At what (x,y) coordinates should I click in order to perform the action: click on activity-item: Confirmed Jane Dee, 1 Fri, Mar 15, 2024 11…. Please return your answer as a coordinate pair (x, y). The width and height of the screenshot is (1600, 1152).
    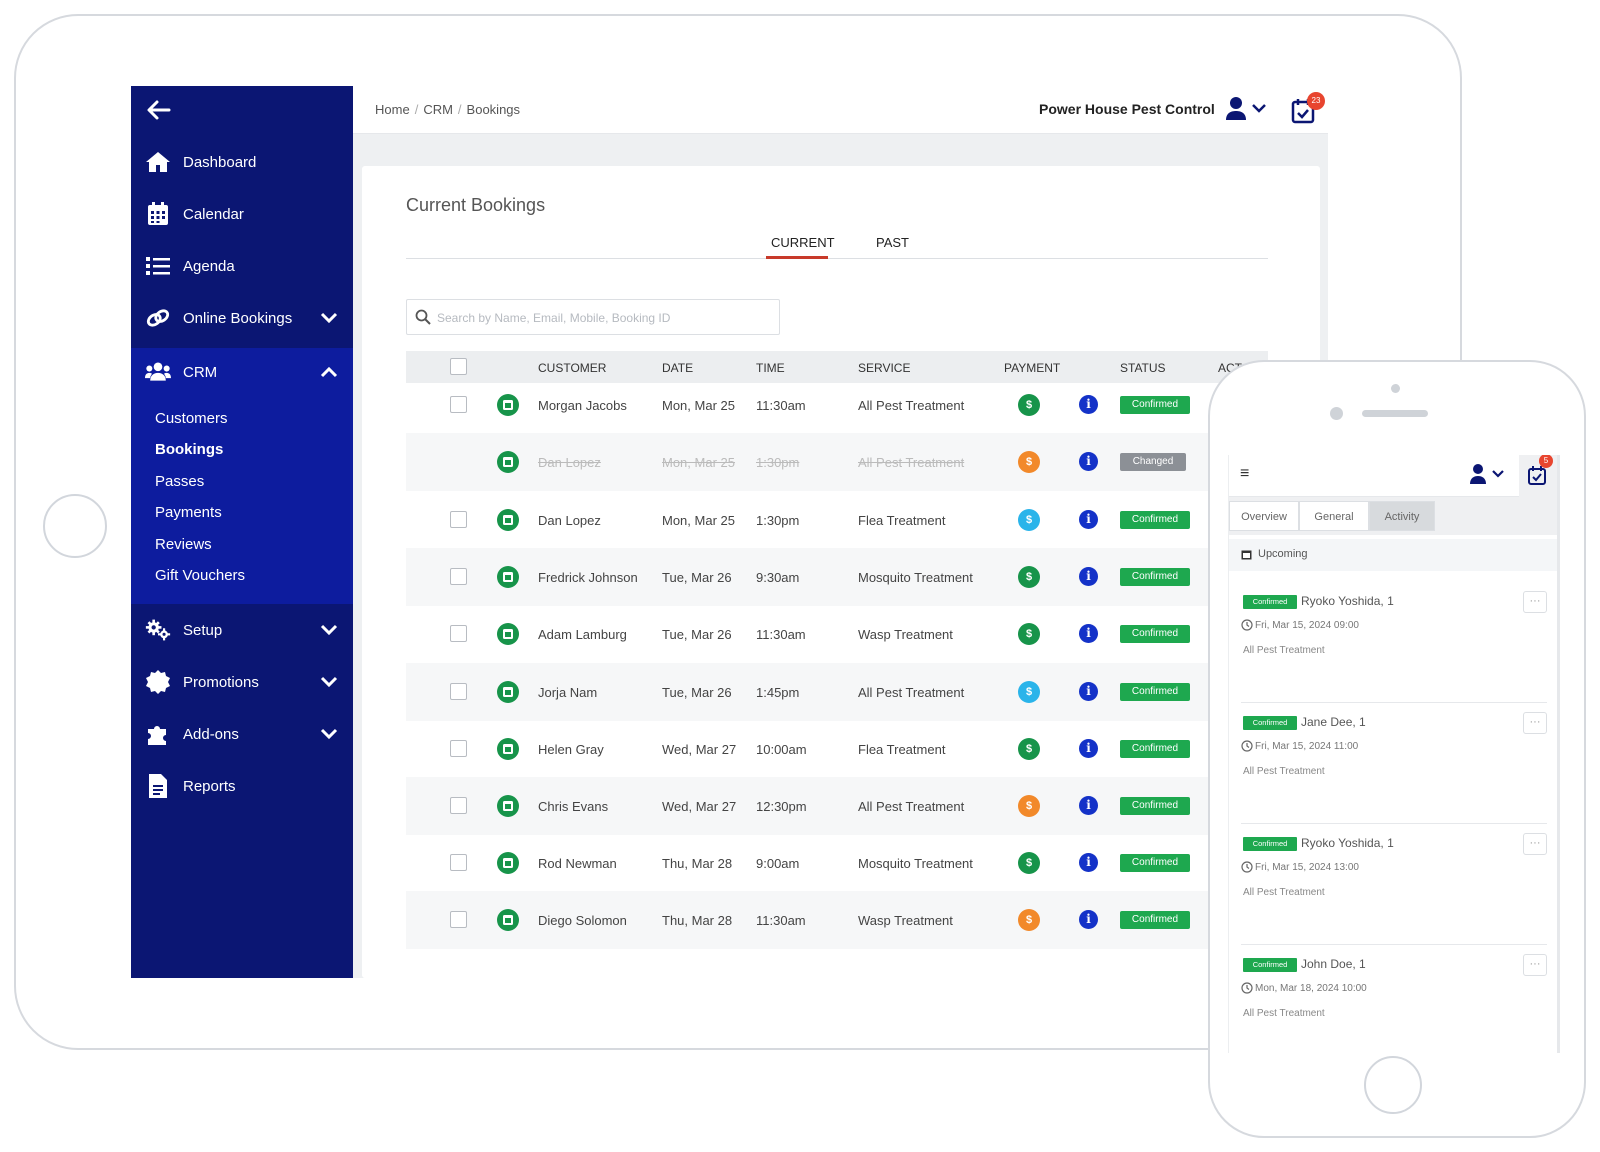
    Looking at the image, I should click on (1394, 764).